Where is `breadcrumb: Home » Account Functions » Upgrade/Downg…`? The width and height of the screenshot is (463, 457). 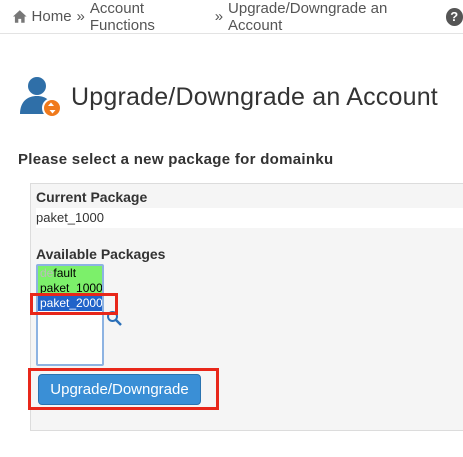 breadcrumb: Home » Account Functions » Upgrade/Downg… is located at coordinates (231, 17).